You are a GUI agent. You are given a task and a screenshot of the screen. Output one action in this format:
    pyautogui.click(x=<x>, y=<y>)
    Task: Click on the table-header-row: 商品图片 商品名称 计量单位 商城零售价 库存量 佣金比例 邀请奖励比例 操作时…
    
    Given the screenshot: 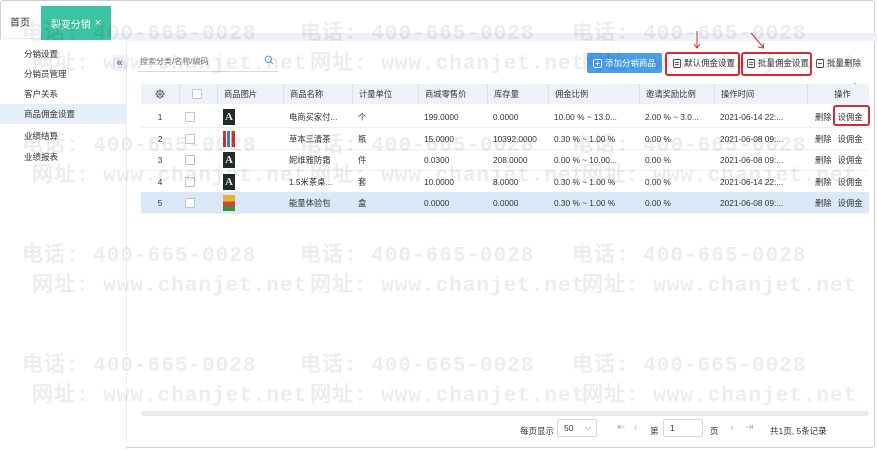 What is the action you would take?
    pyautogui.click(x=505, y=94)
    